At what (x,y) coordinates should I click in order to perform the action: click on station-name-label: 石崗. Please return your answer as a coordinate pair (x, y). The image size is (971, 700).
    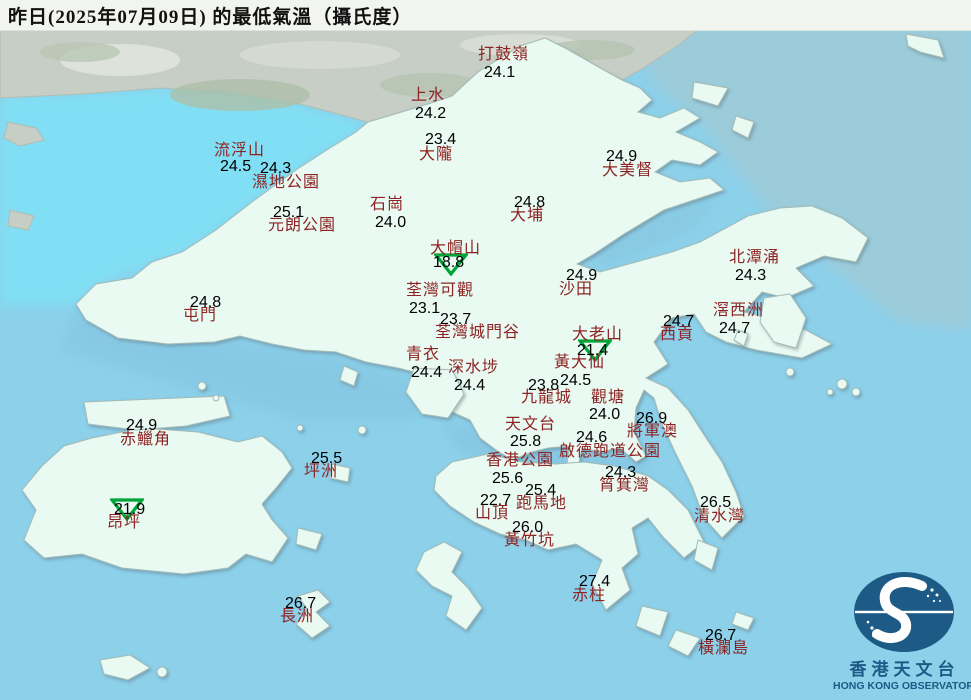
    Looking at the image, I should click on (387, 204).